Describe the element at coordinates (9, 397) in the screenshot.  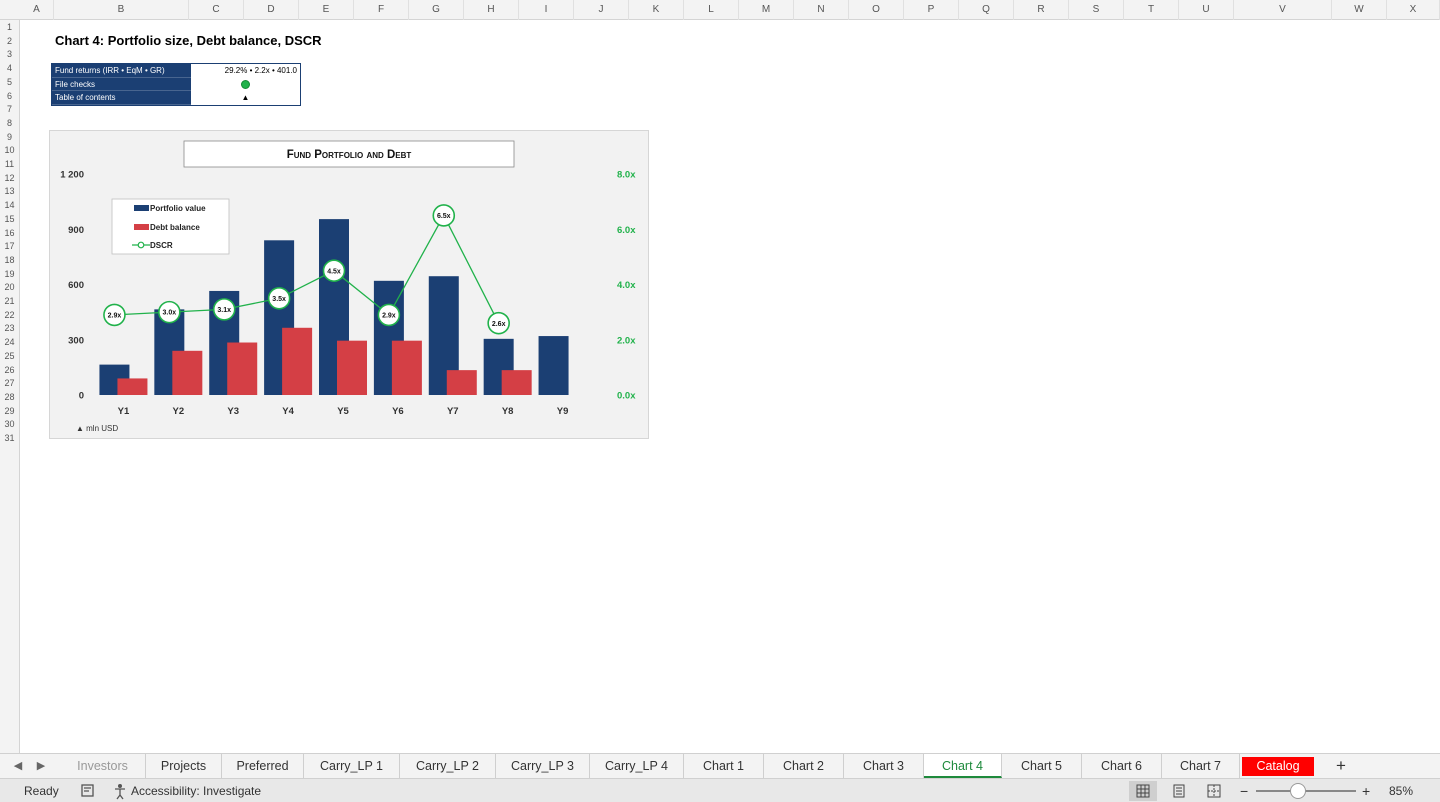
I see `row-header: 28` at that location.